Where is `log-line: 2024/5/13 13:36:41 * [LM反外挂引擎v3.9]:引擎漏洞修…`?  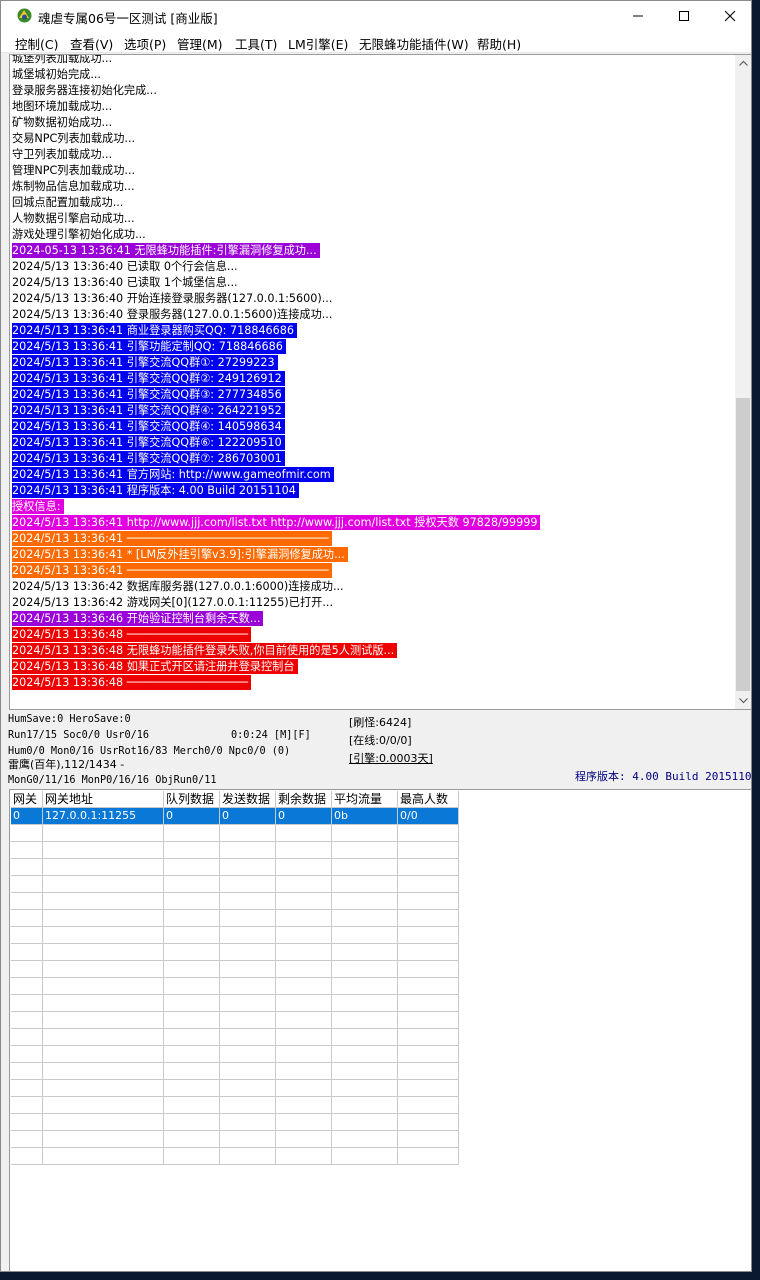
log-line: 2024/5/13 13:36:41 * [LM反外挂引擎v3.9]:引擎漏洞修… is located at coordinates (180, 554).